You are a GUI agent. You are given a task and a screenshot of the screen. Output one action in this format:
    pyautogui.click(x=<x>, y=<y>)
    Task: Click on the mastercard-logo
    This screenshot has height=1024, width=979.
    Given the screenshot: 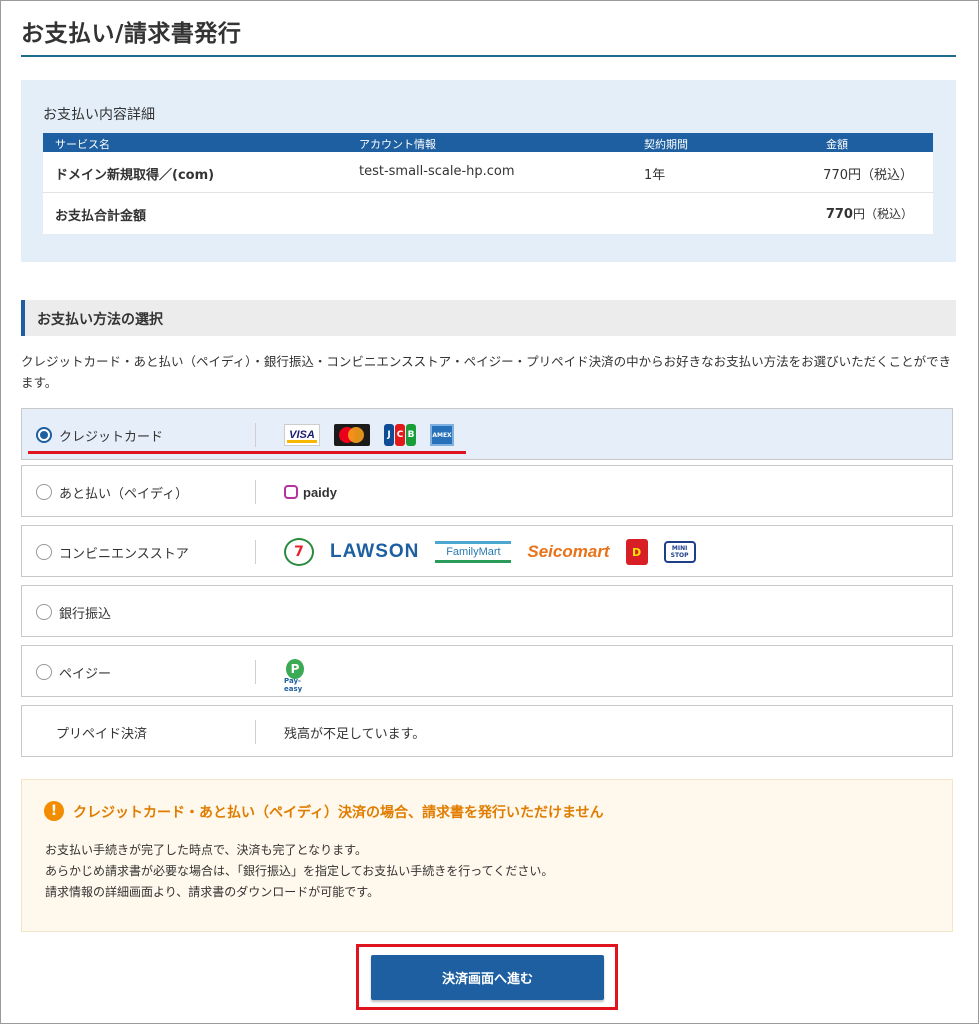 What is the action you would take?
    pyautogui.click(x=352, y=435)
    